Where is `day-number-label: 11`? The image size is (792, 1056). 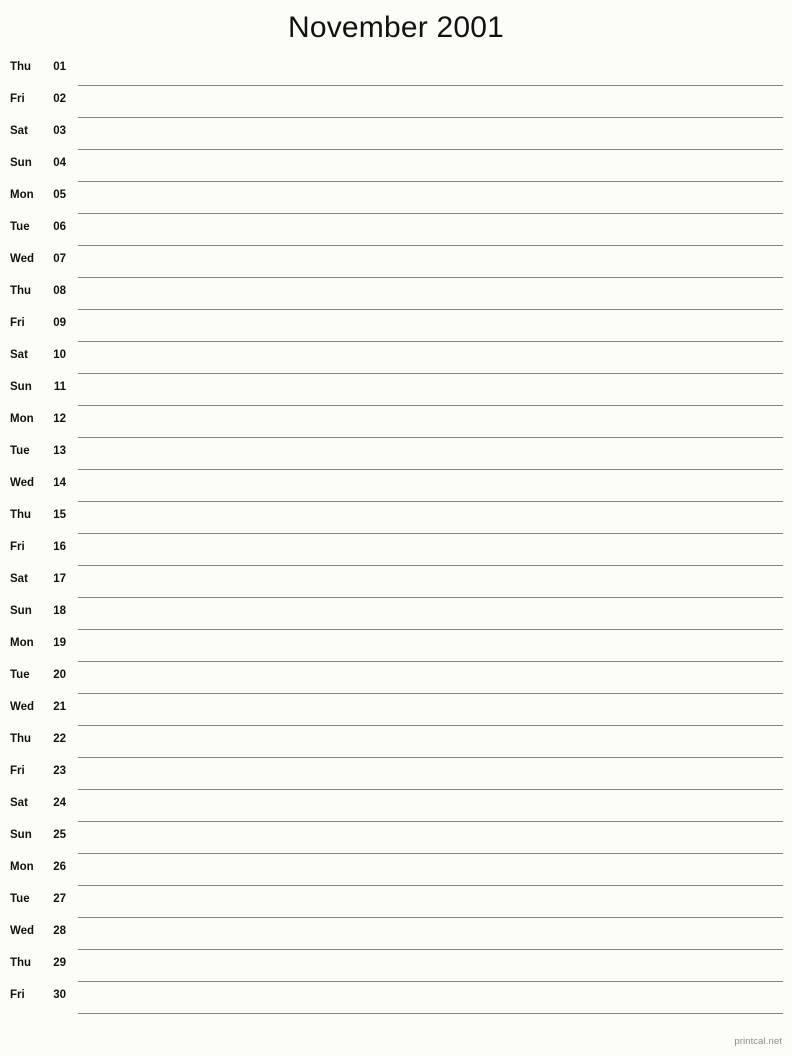
day-number-label: 11 is located at coordinates (59, 387).